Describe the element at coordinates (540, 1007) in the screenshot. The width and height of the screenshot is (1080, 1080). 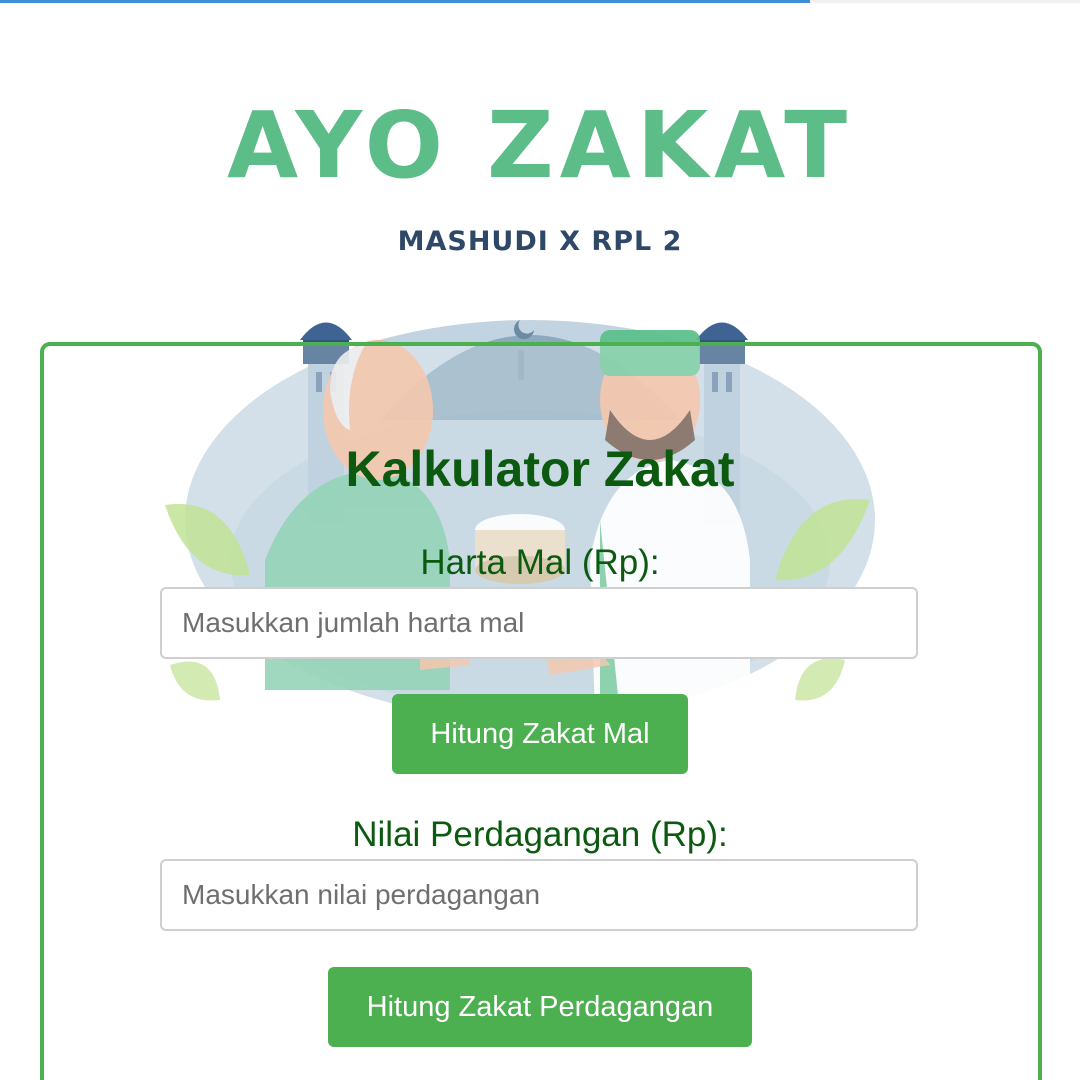
I see `hitung-zakat-perdagangan-button: Hitung Zakat Perdagangan` at that location.